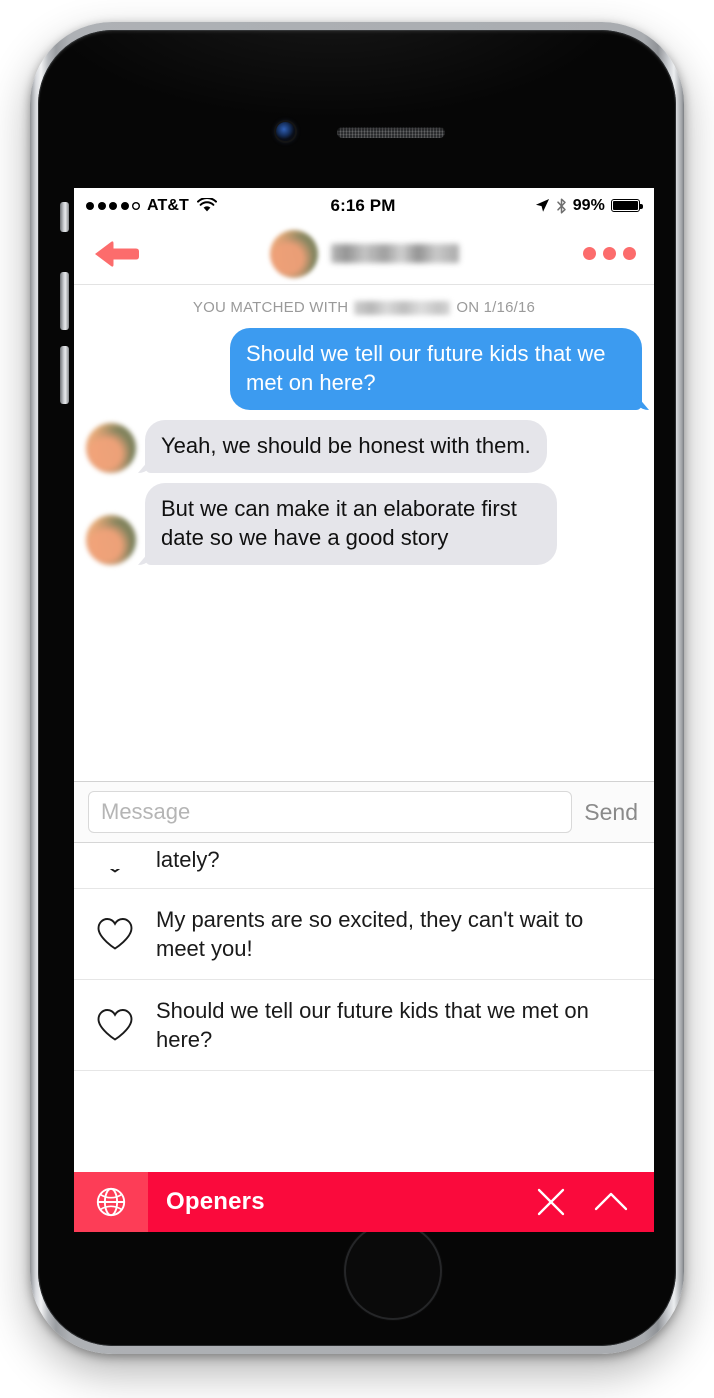 The height and width of the screenshot is (1398, 714). I want to click on wifi-icon, so click(206, 205).